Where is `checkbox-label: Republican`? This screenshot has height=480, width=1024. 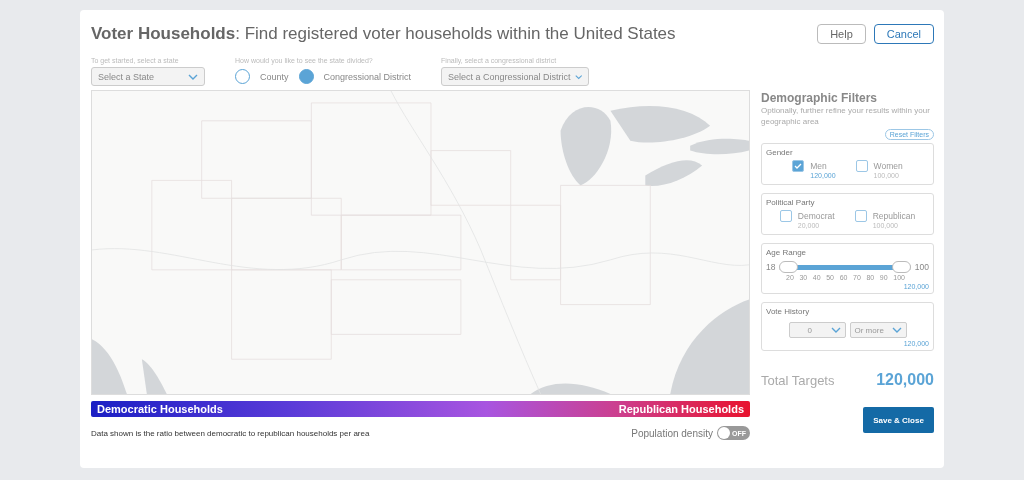 checkbox-label: Republican is located at coordinates (894, 216).